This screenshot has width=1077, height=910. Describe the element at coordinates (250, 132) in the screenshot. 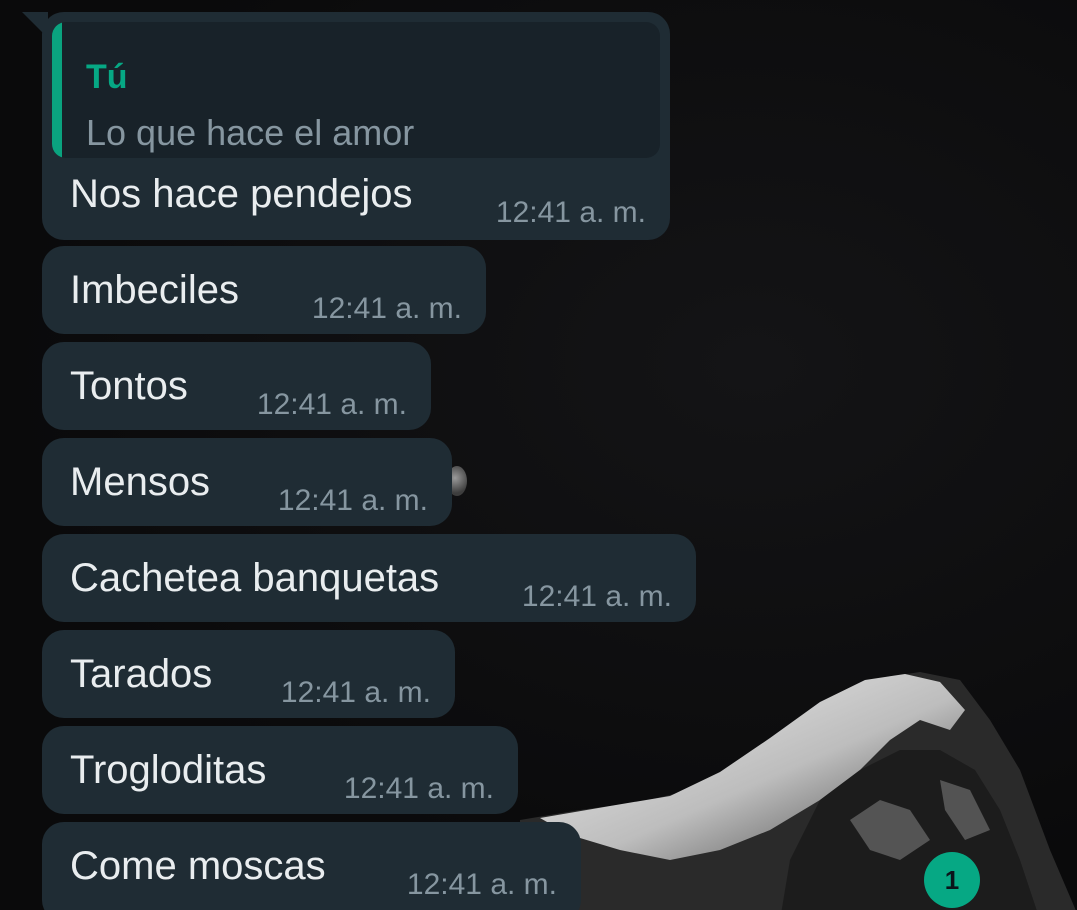

I see `quoted-text: Lo que hace el amor` at that location.